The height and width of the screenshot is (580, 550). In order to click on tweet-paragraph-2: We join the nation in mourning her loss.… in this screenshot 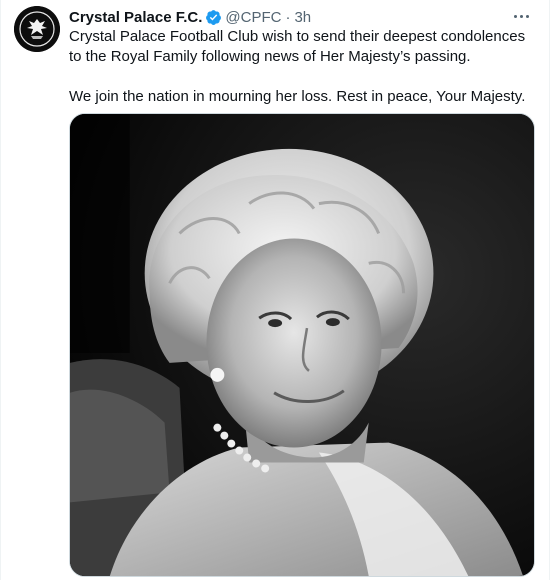, I will do `click(297, 96)`.